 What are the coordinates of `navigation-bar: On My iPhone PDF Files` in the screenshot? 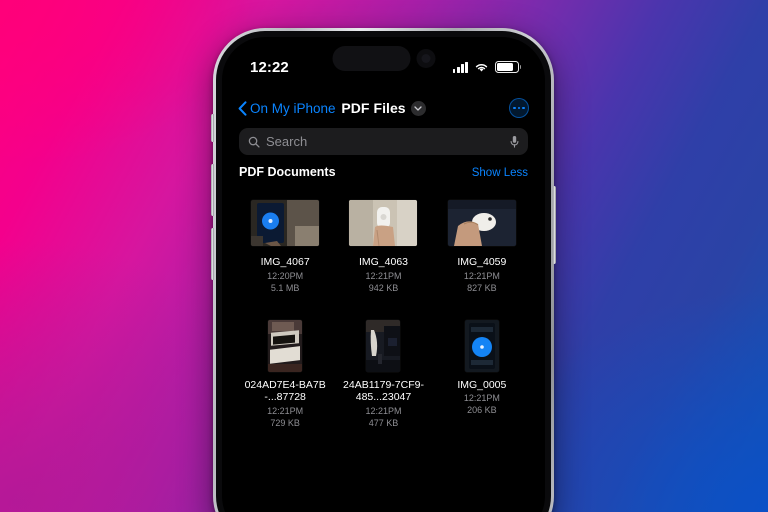 It's located at (383, 108).